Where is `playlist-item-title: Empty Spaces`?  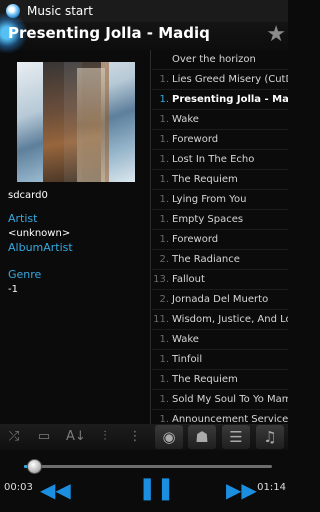
playlist-item-title: Empty Spaces is located at coordinates (208, 219).